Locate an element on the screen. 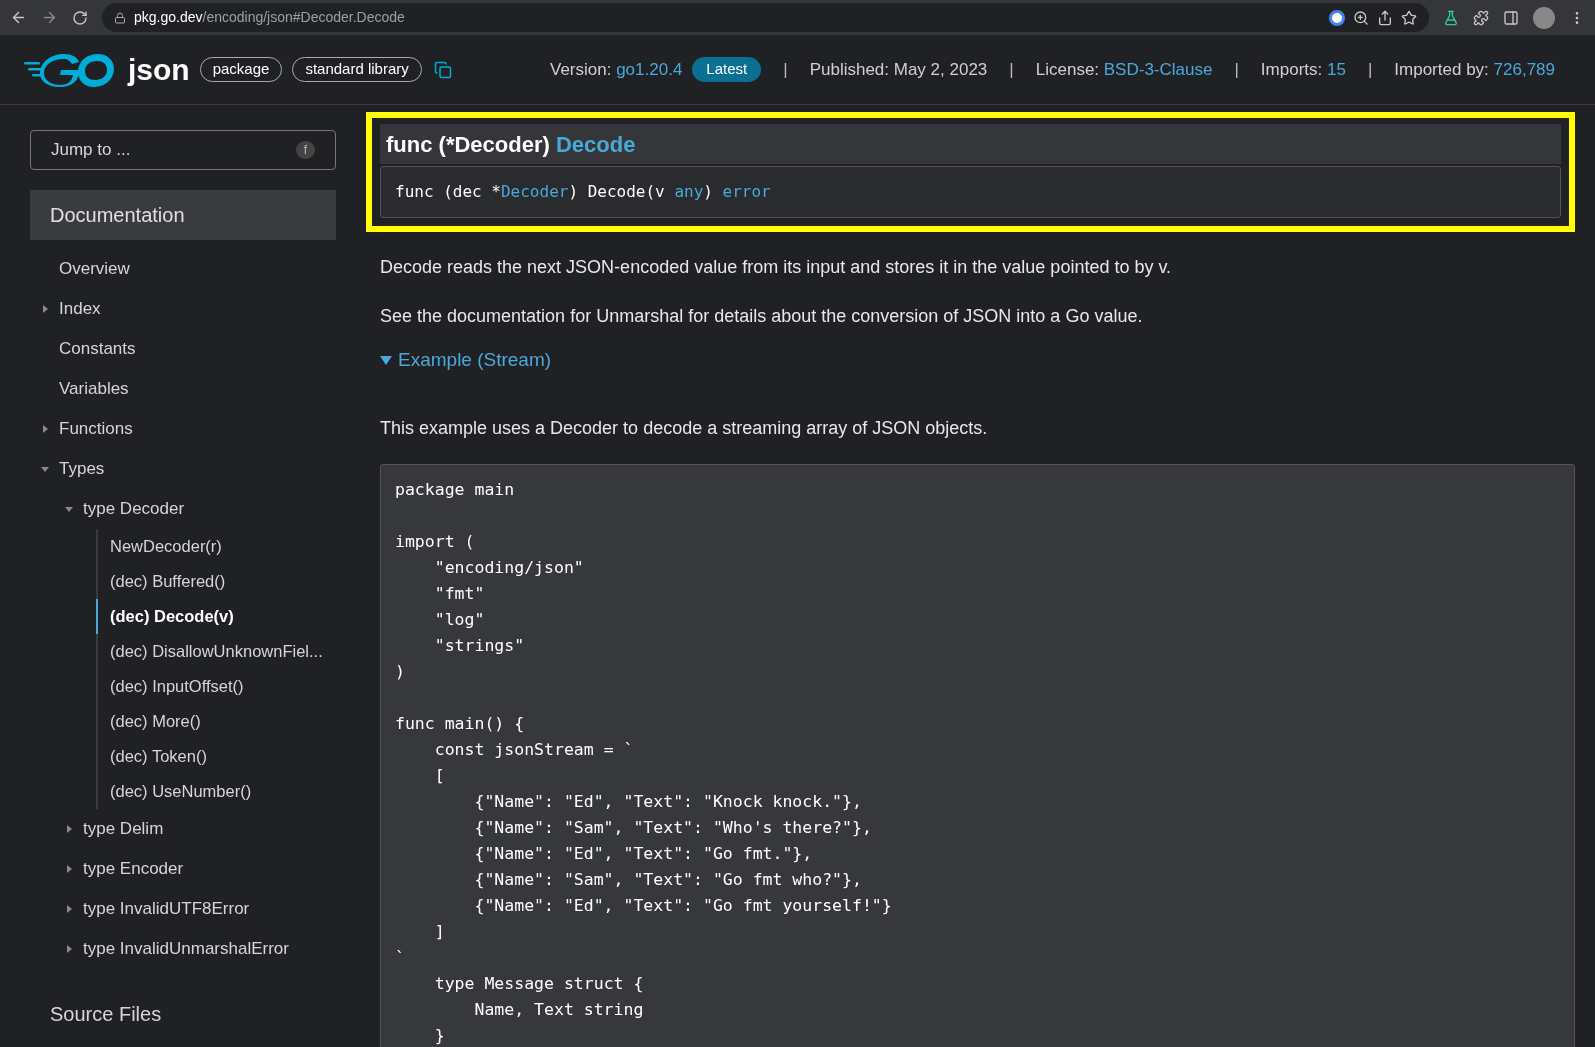  meta-link: go1.20.4 is located at coordinates (649, 69).